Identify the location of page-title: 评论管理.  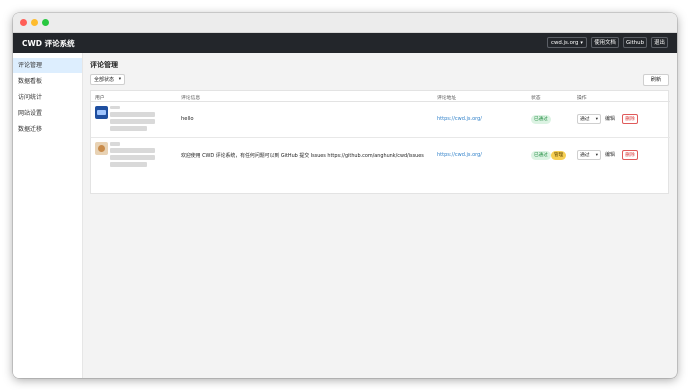
(104, 65).